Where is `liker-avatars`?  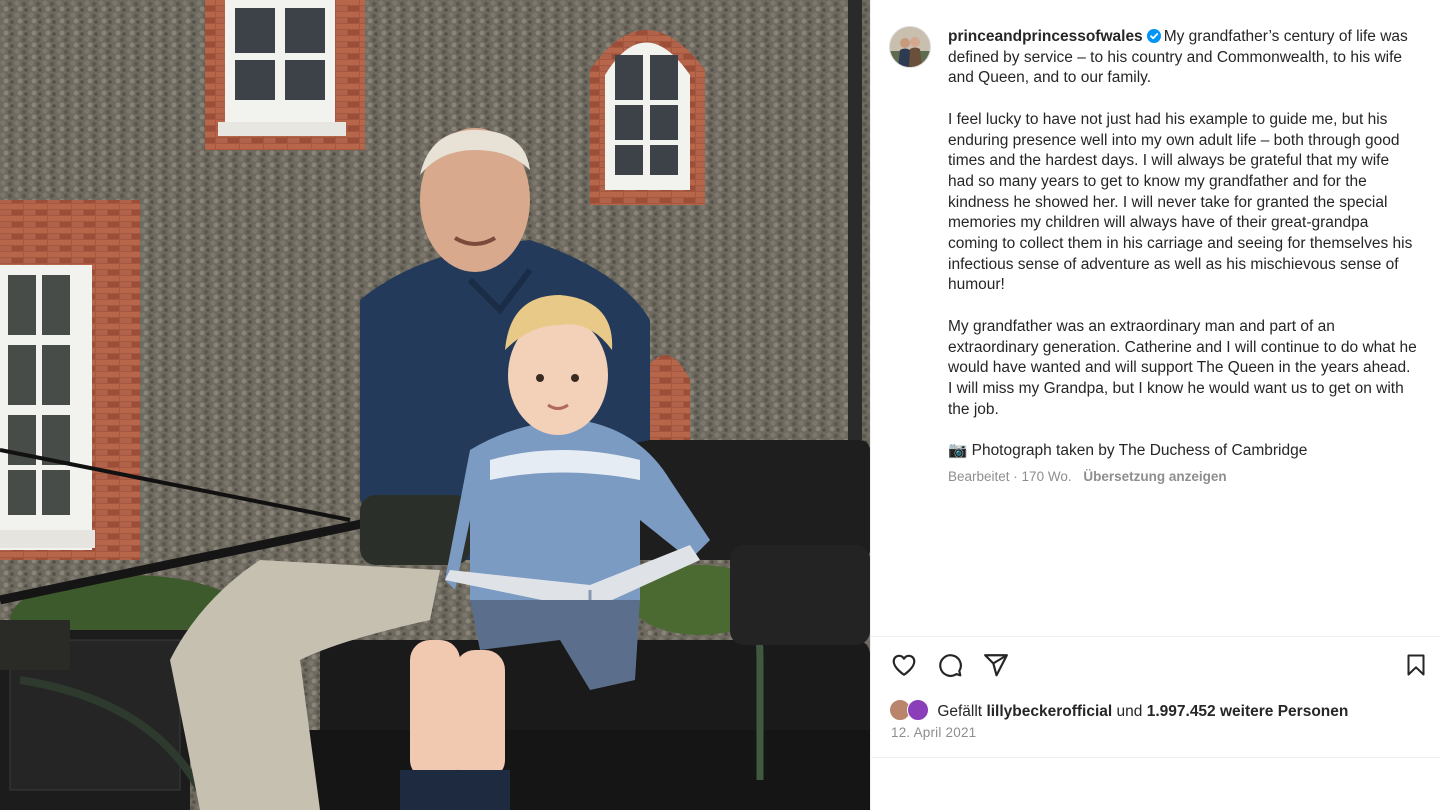 liker-avatars is located at coordinates (911, 710).